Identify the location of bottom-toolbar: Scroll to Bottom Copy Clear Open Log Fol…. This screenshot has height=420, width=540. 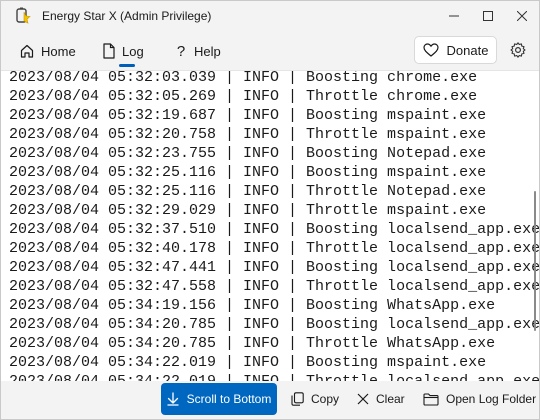
(270, 400).